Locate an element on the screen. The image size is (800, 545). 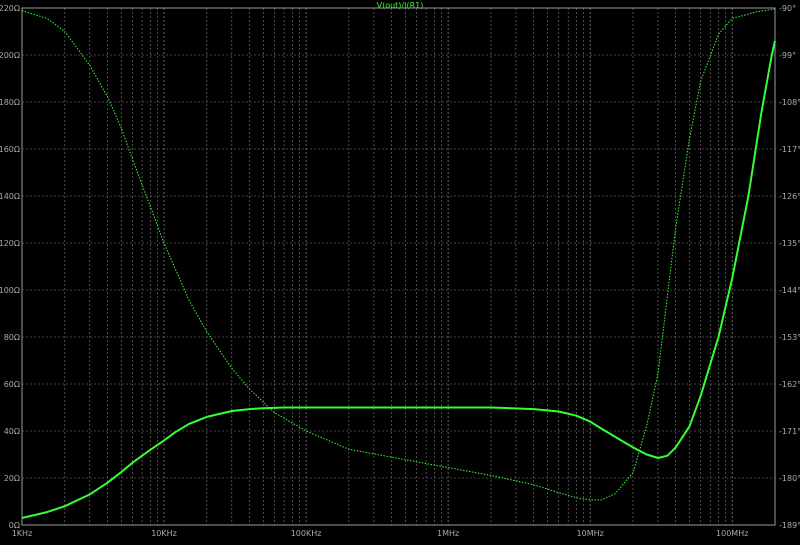
y-right-tick-label: -90° is located at coordinates (787, 8).